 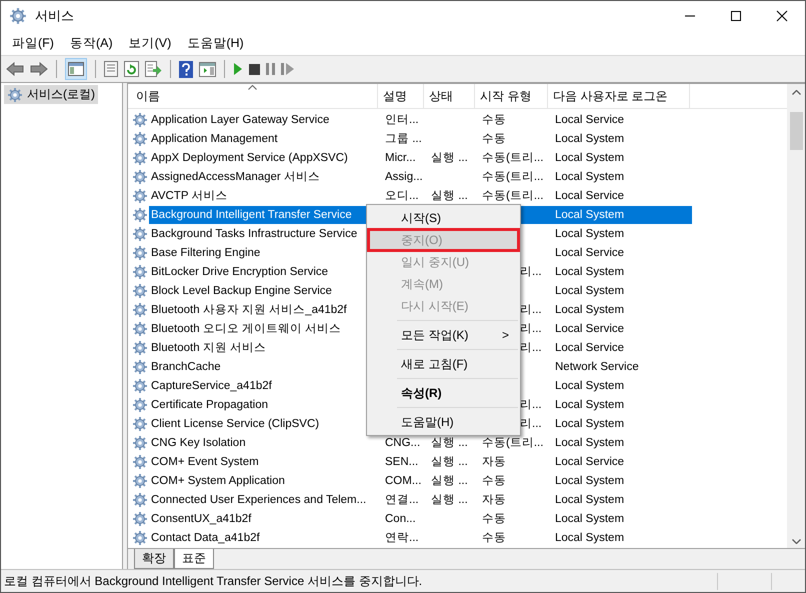 I want to click on status-text: 로컬 컴퓨터에서 Background Intelligent Transfer Service 서비스를 중지합니다., so click(x=213, y=581).